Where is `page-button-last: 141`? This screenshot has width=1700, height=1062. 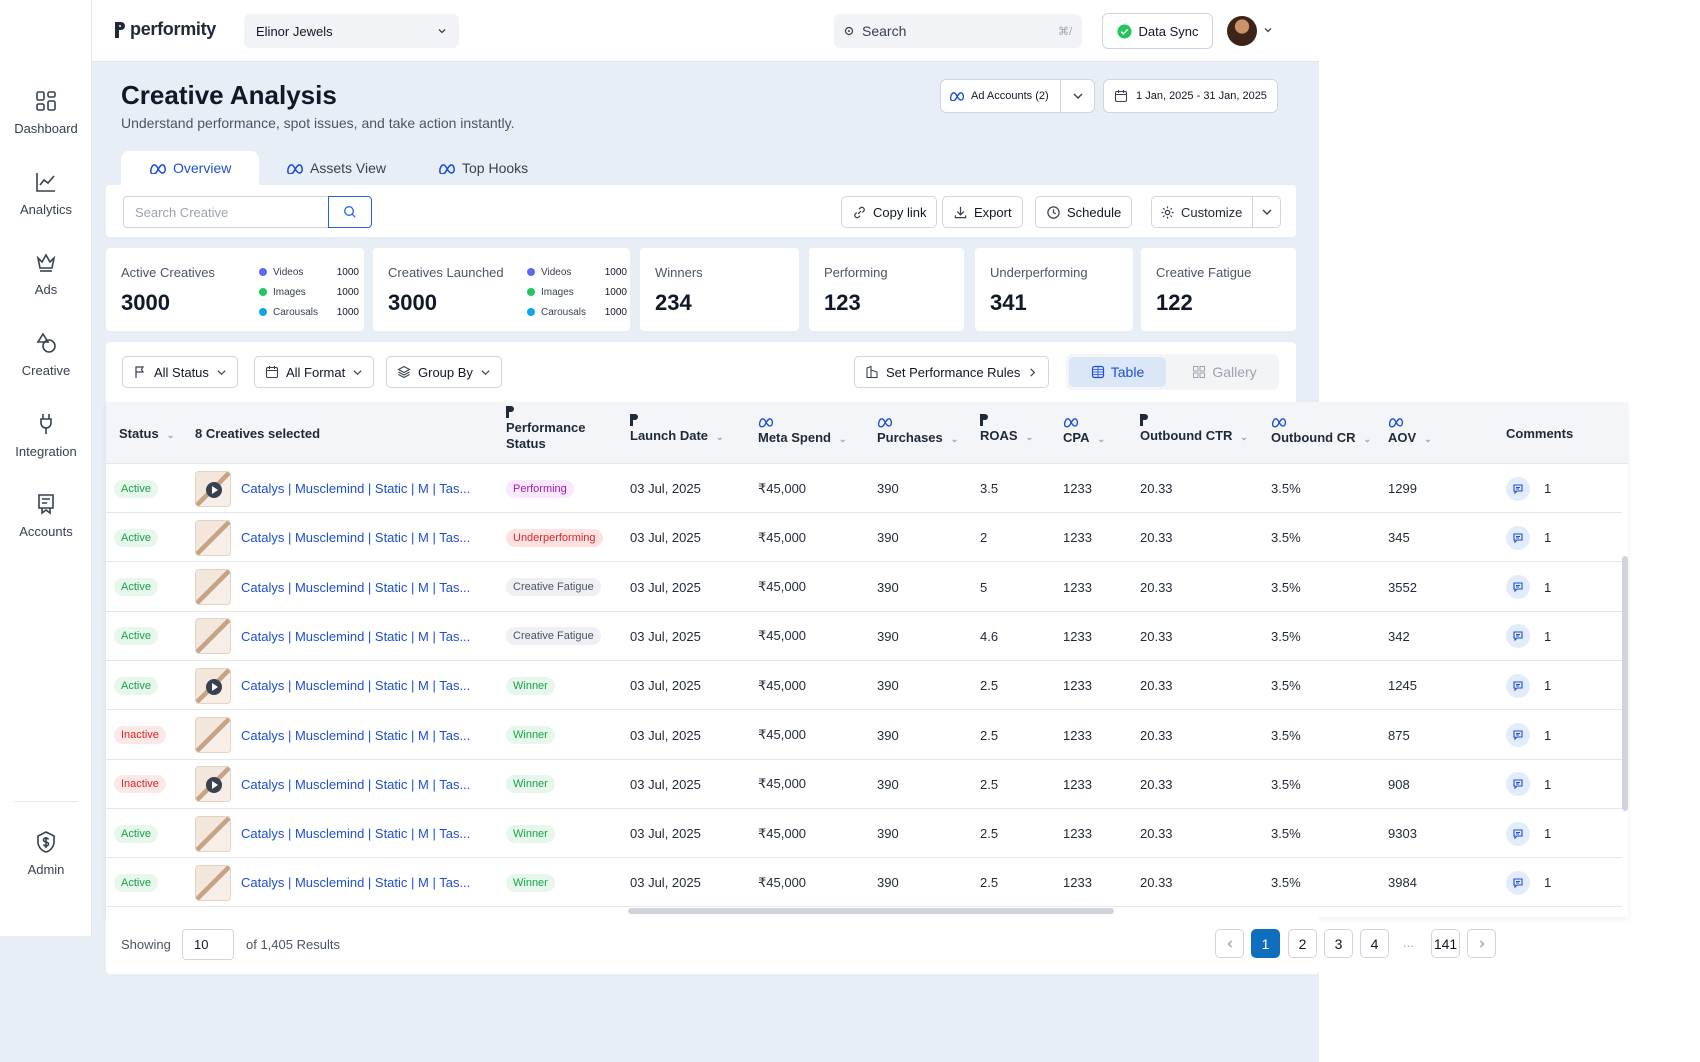 page-button-last: 141 is located at coordinates (1445, 943).